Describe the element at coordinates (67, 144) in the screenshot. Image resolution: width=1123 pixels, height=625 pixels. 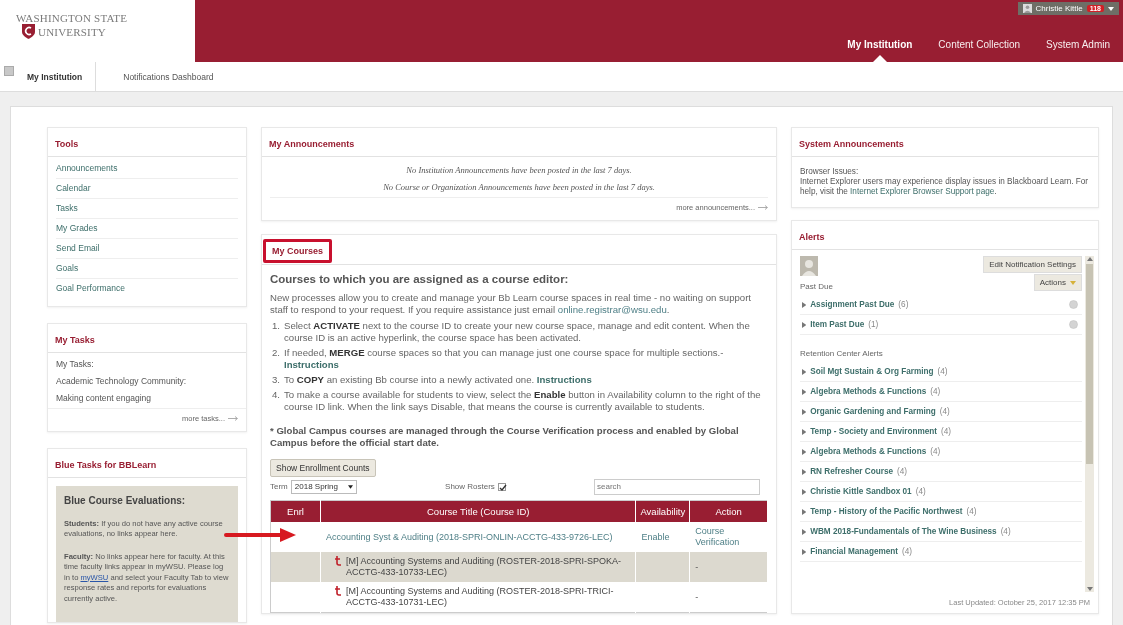
I see `panel-title: Tools` at that location.